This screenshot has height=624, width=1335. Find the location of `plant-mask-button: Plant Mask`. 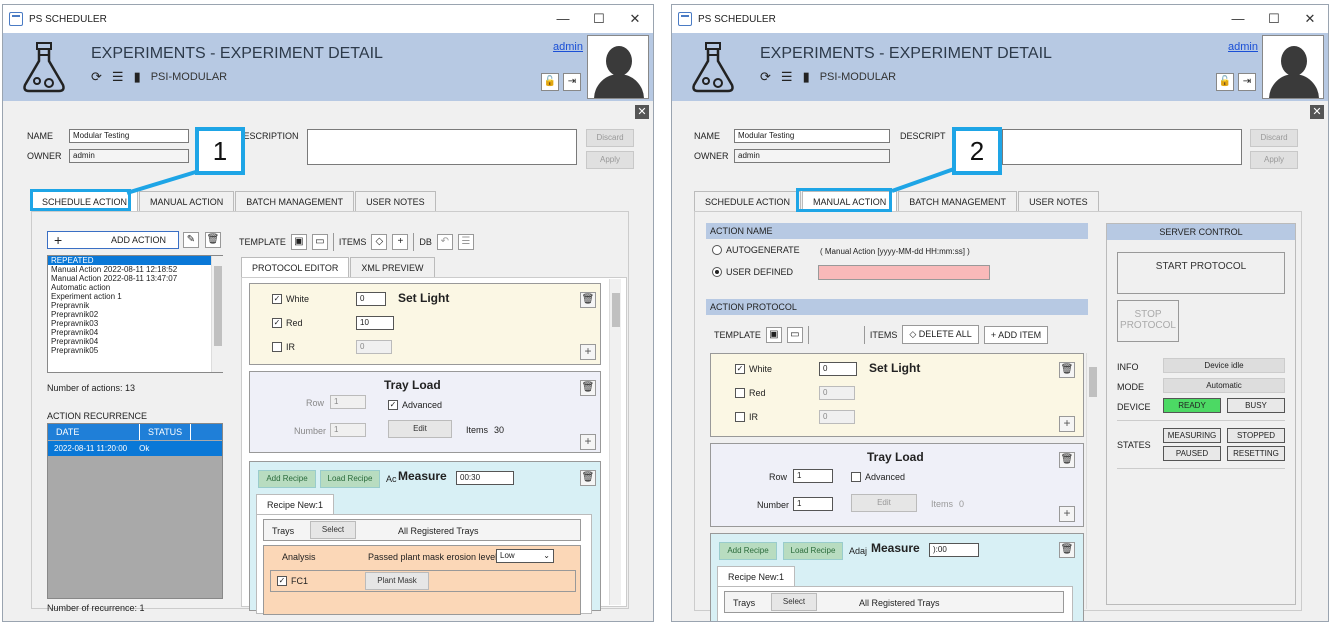

plant-mask-button: Plant Mask is located at coordinates (397, 581).